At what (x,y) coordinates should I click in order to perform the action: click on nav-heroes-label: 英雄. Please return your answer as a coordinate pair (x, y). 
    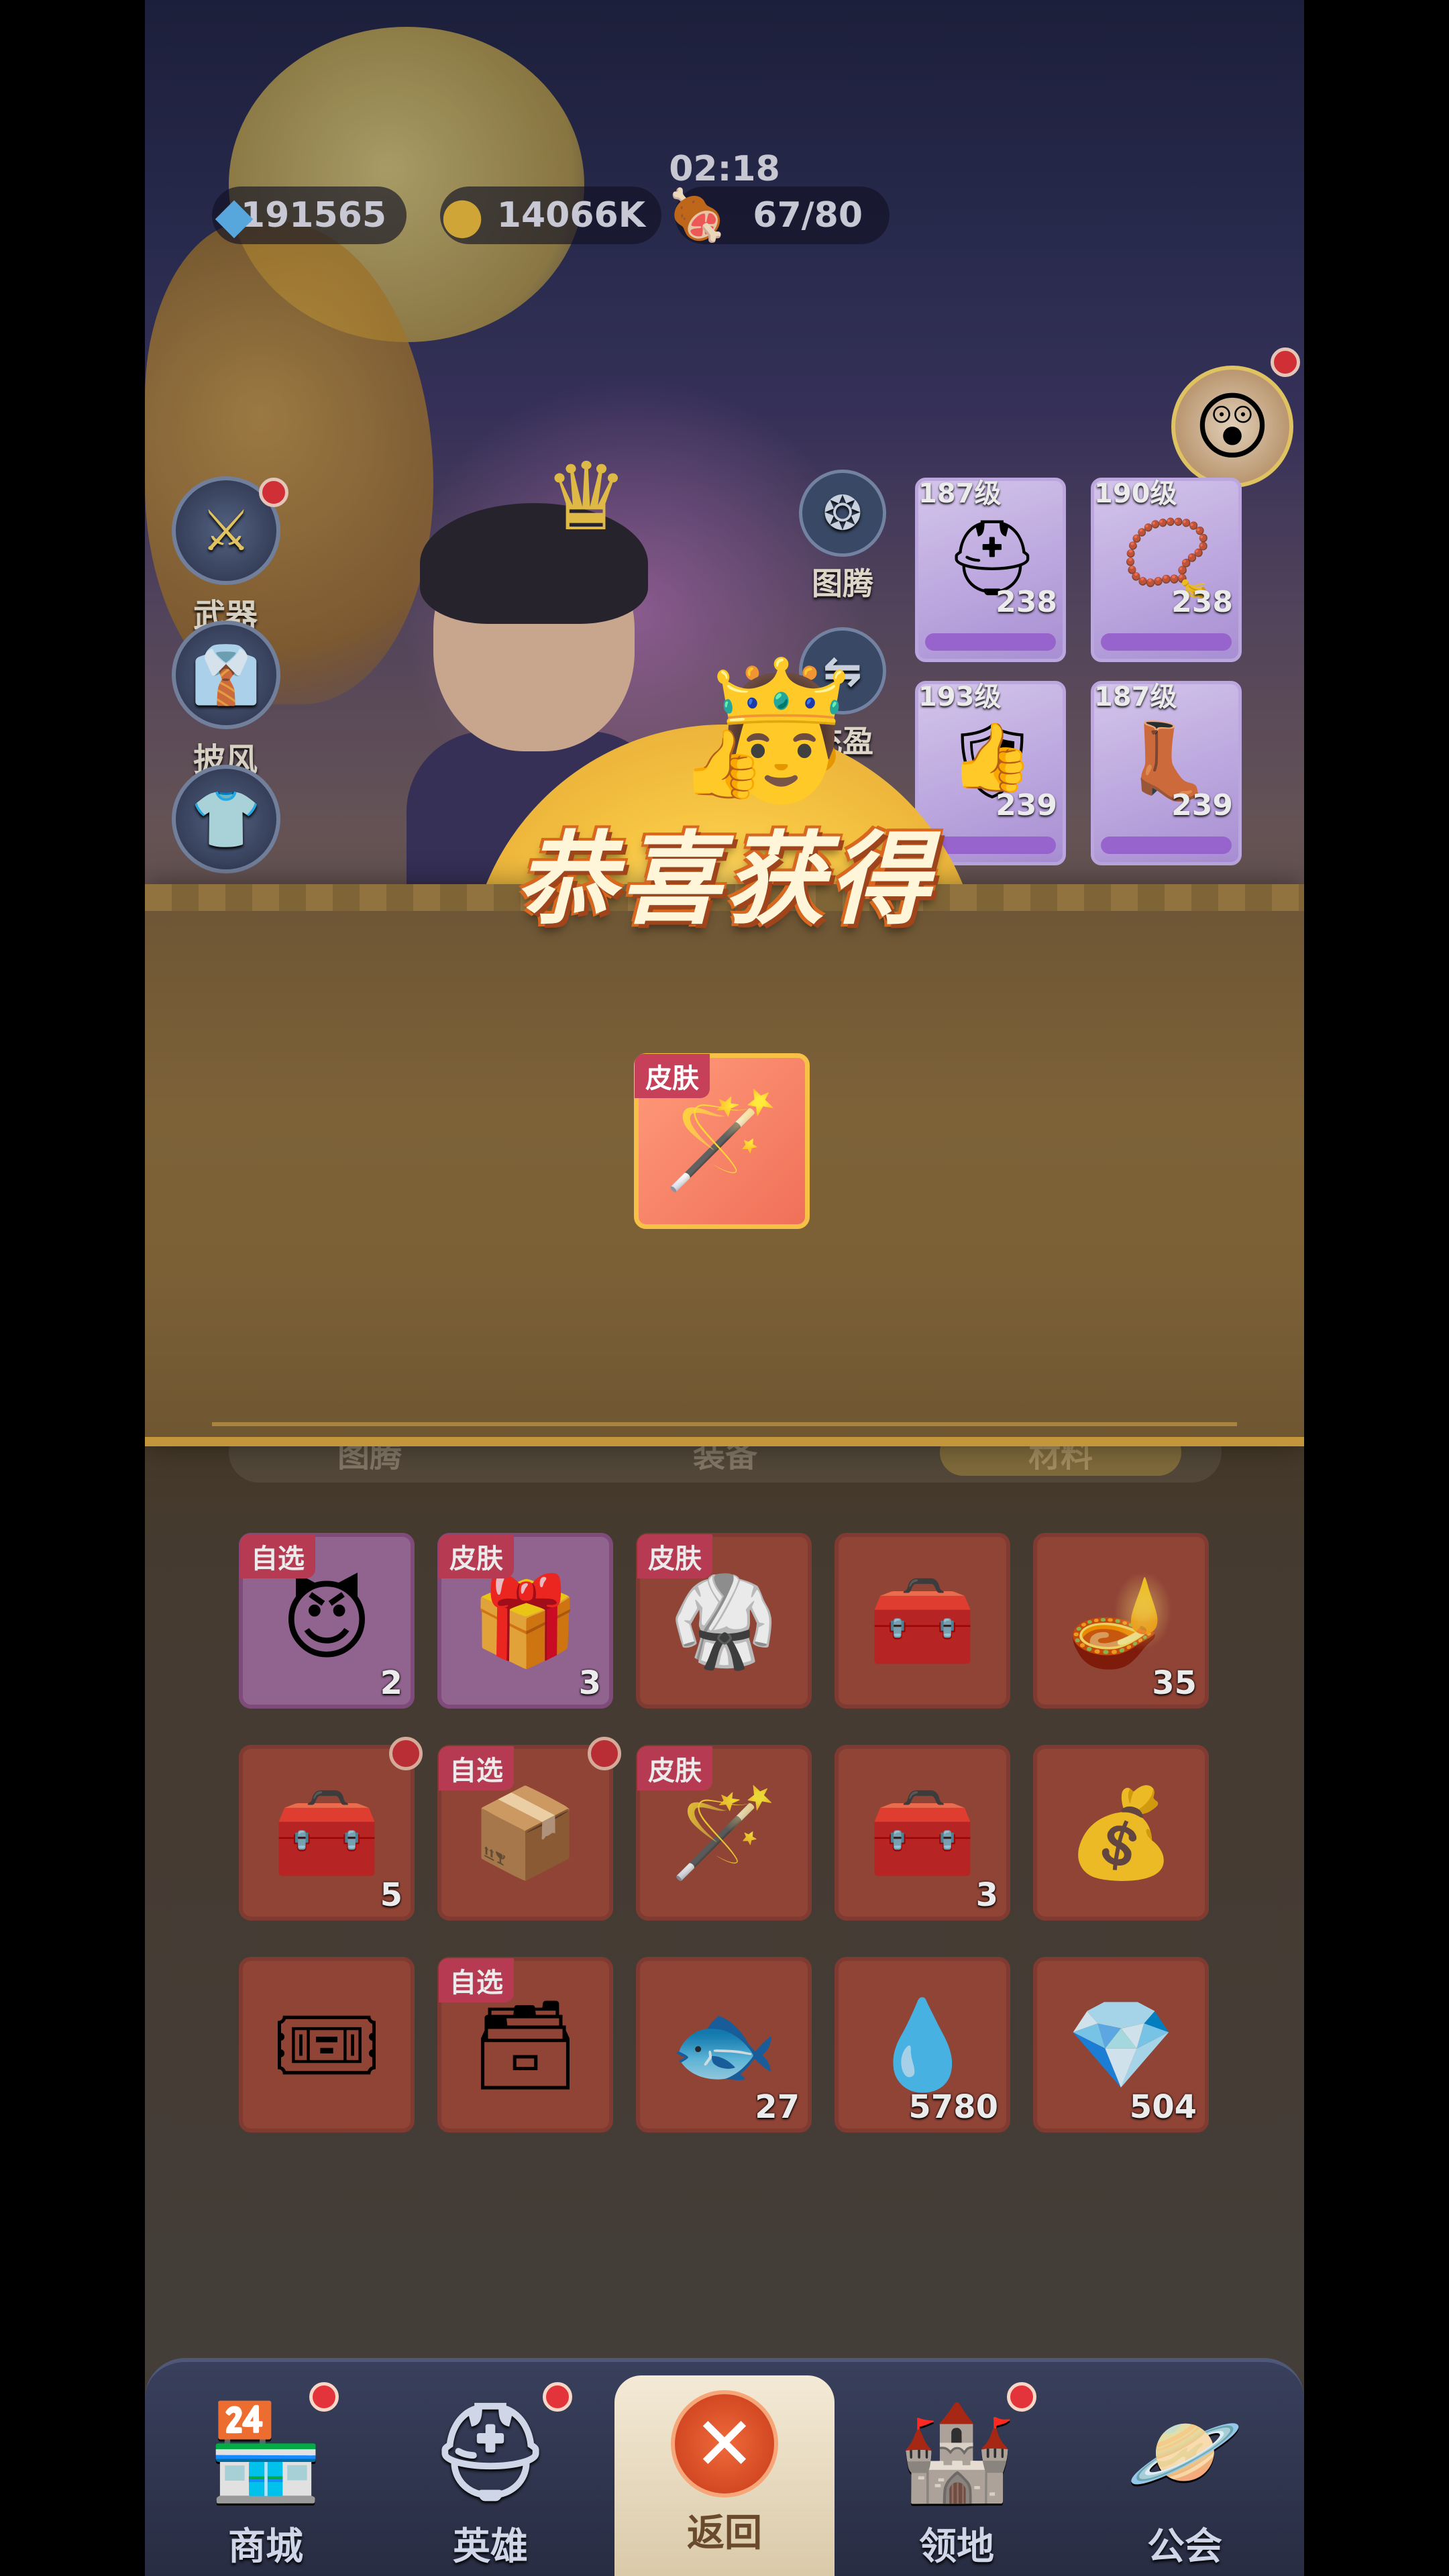
    Looking at the image, I should click on (490, 2547).